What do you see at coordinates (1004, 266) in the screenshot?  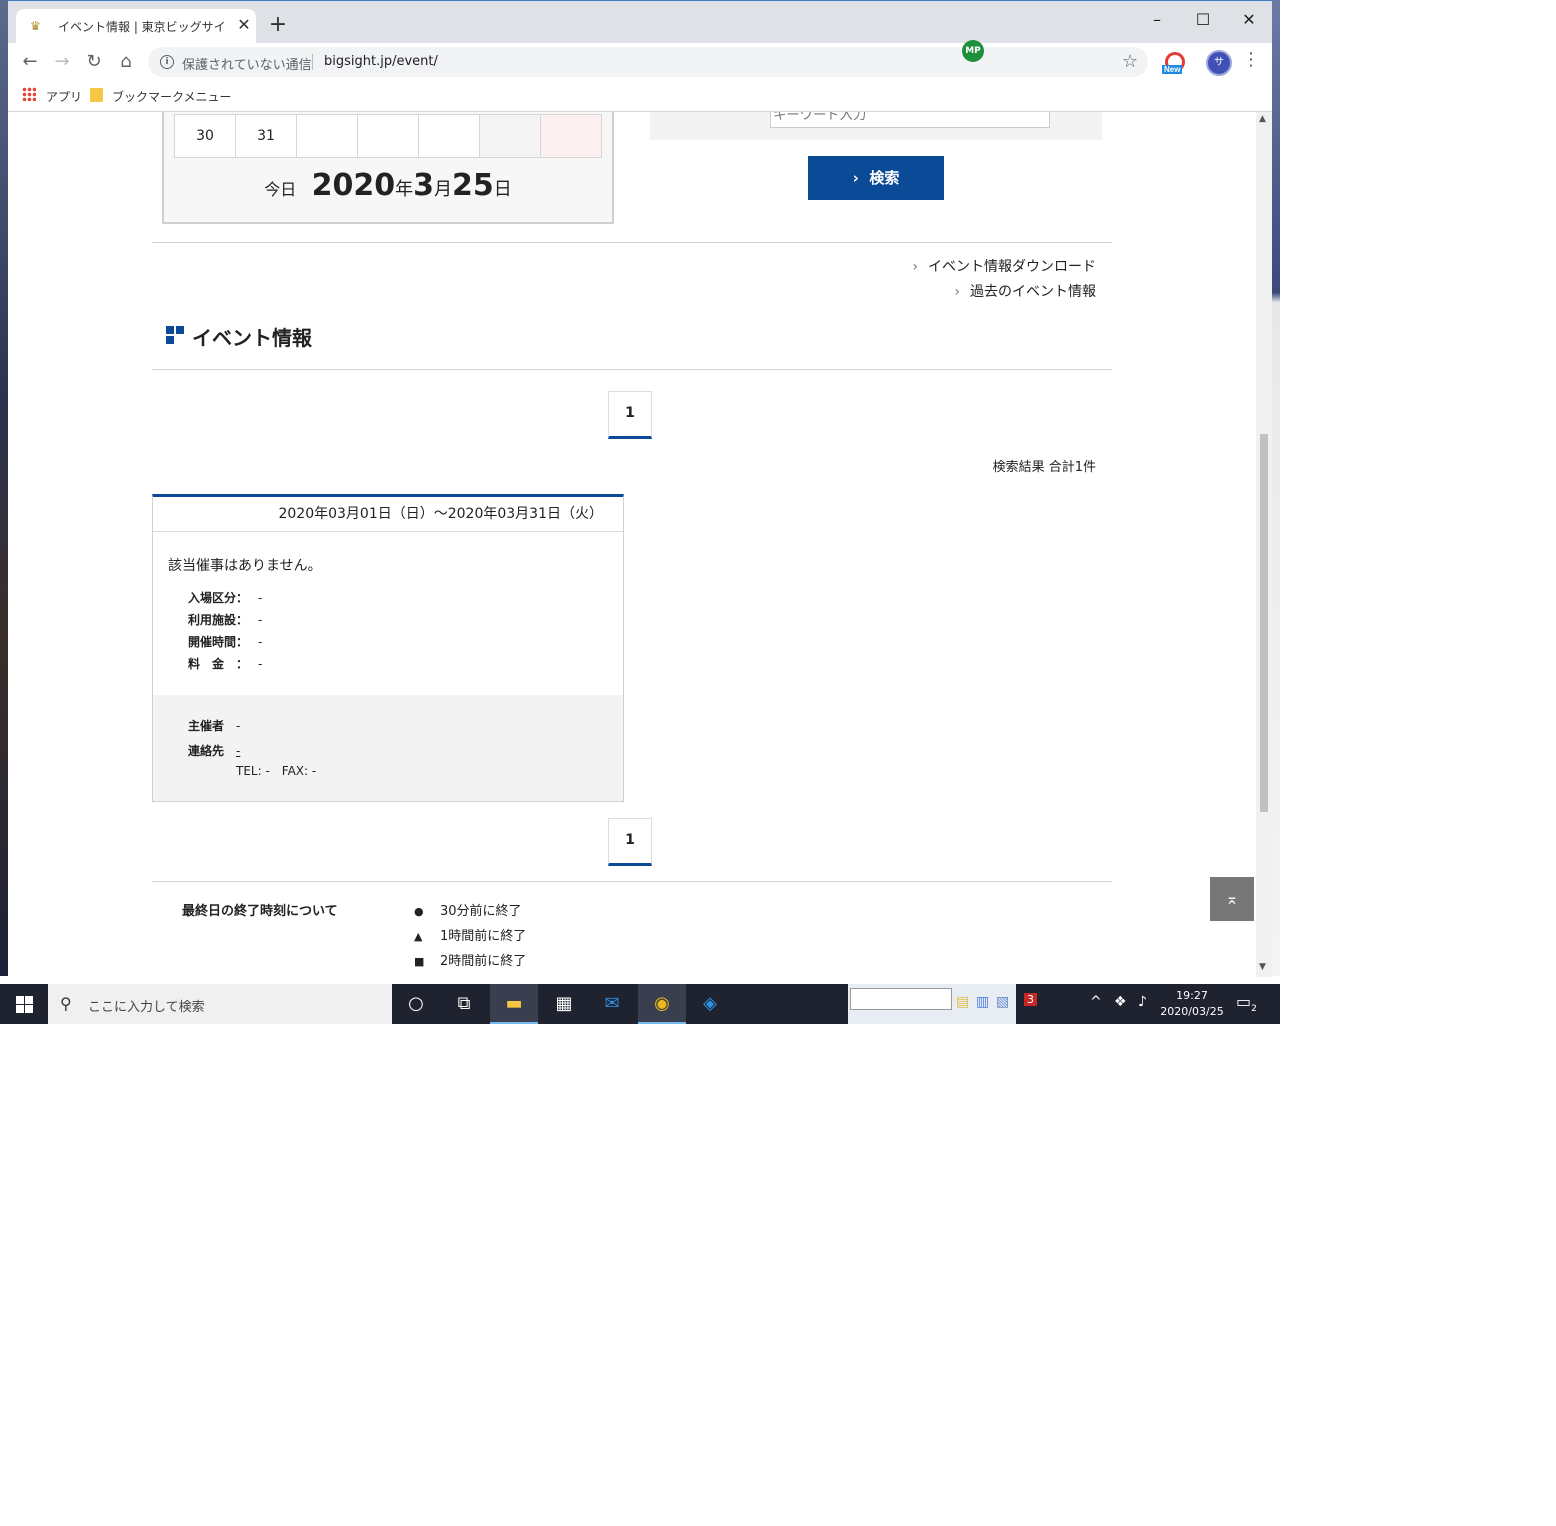 I see `download-link: › イベント情報ダウンロード` at bounding box center [1004, 266].